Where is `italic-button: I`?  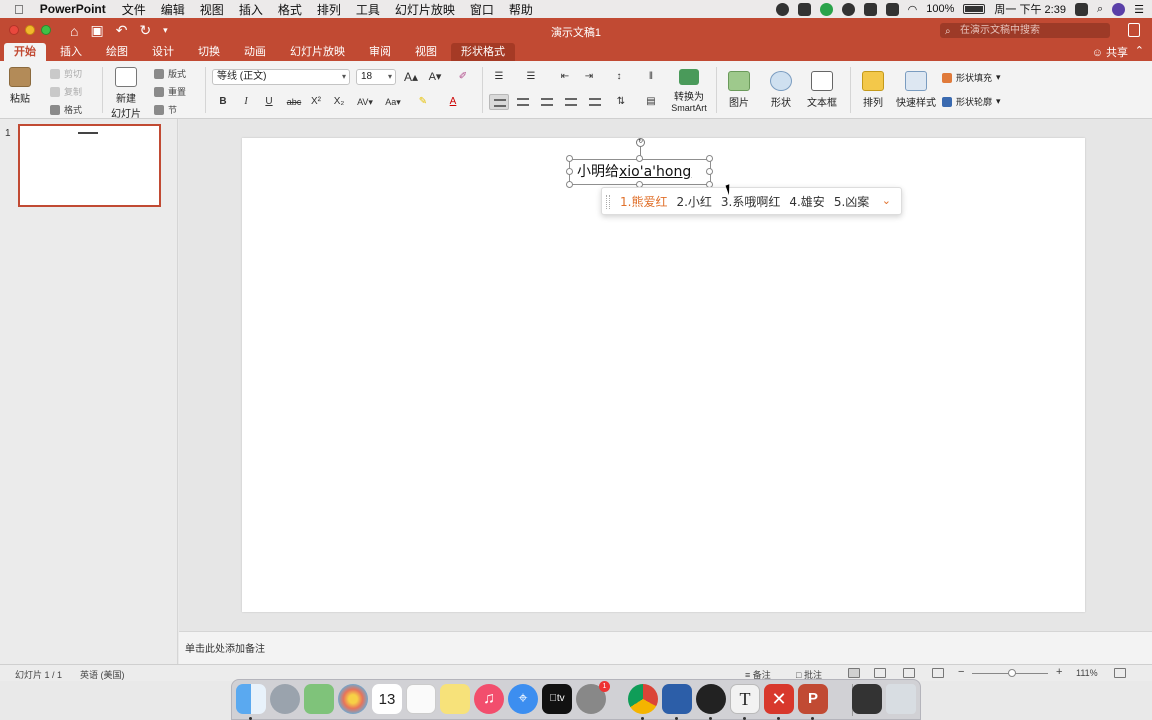 italic-button: I is located at coordinates (246, 102).